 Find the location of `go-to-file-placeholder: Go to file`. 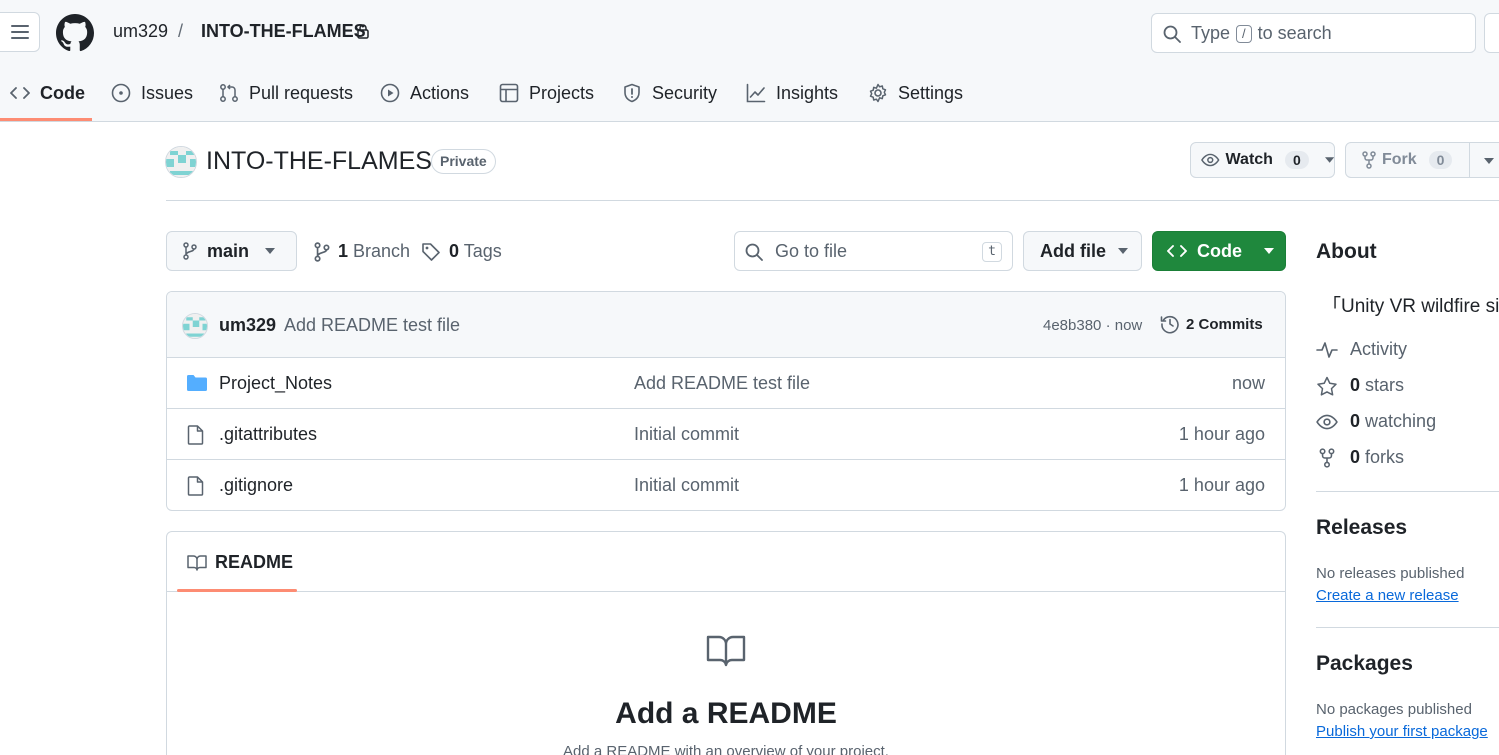

go-to-file-placeholder: Go to file is located at coordinates (811, 251).